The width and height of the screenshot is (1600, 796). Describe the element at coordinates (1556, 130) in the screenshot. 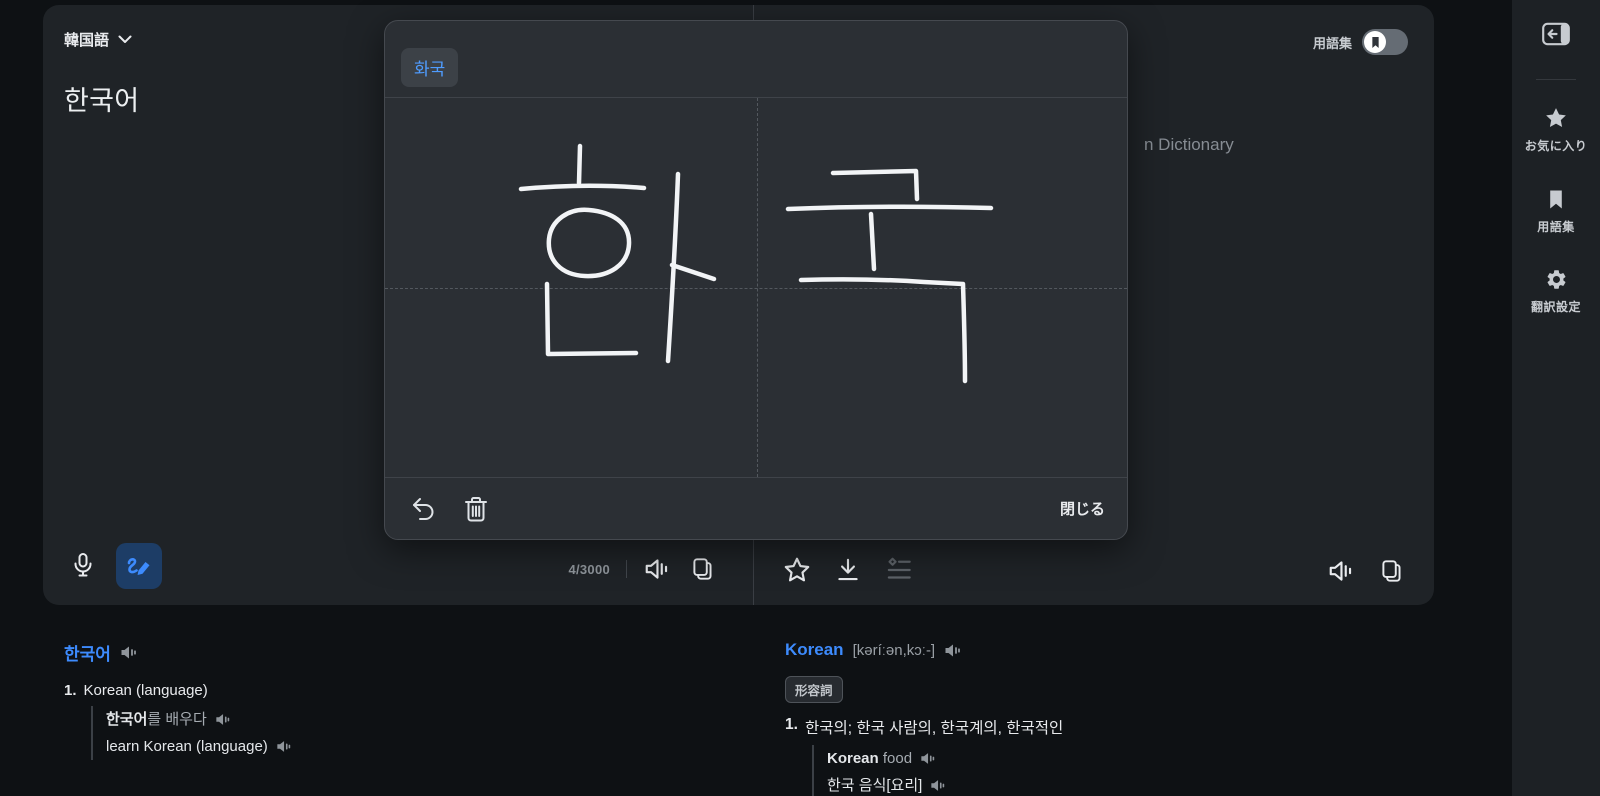

I see `sidebar-item-favorites: お気に入り` at that location.